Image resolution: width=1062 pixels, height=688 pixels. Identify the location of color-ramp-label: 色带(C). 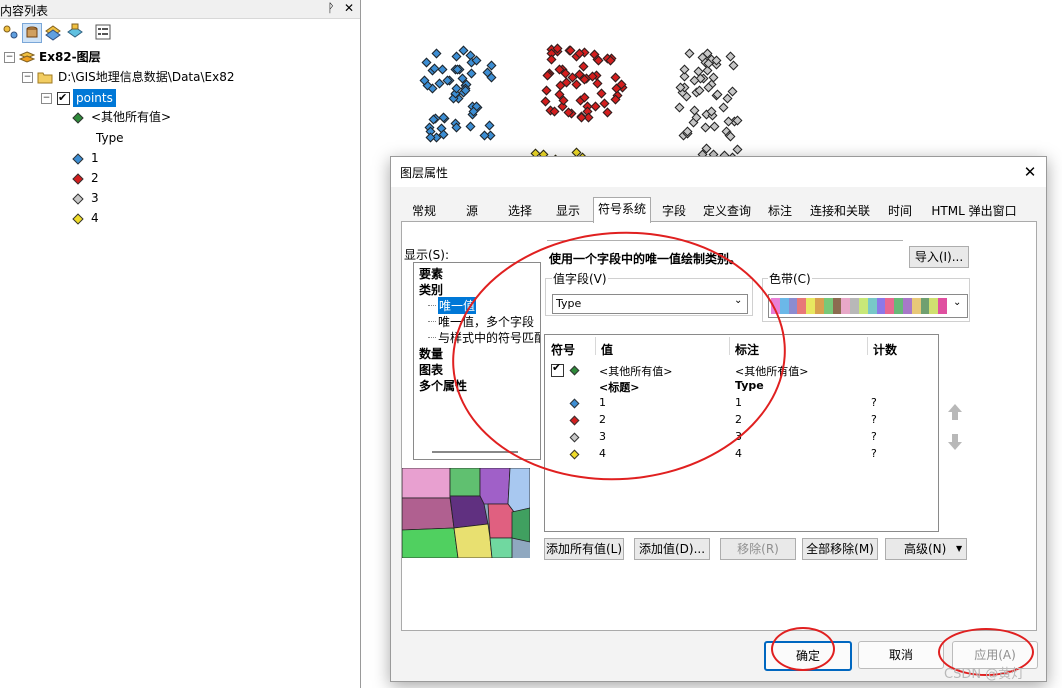
(790, 278).